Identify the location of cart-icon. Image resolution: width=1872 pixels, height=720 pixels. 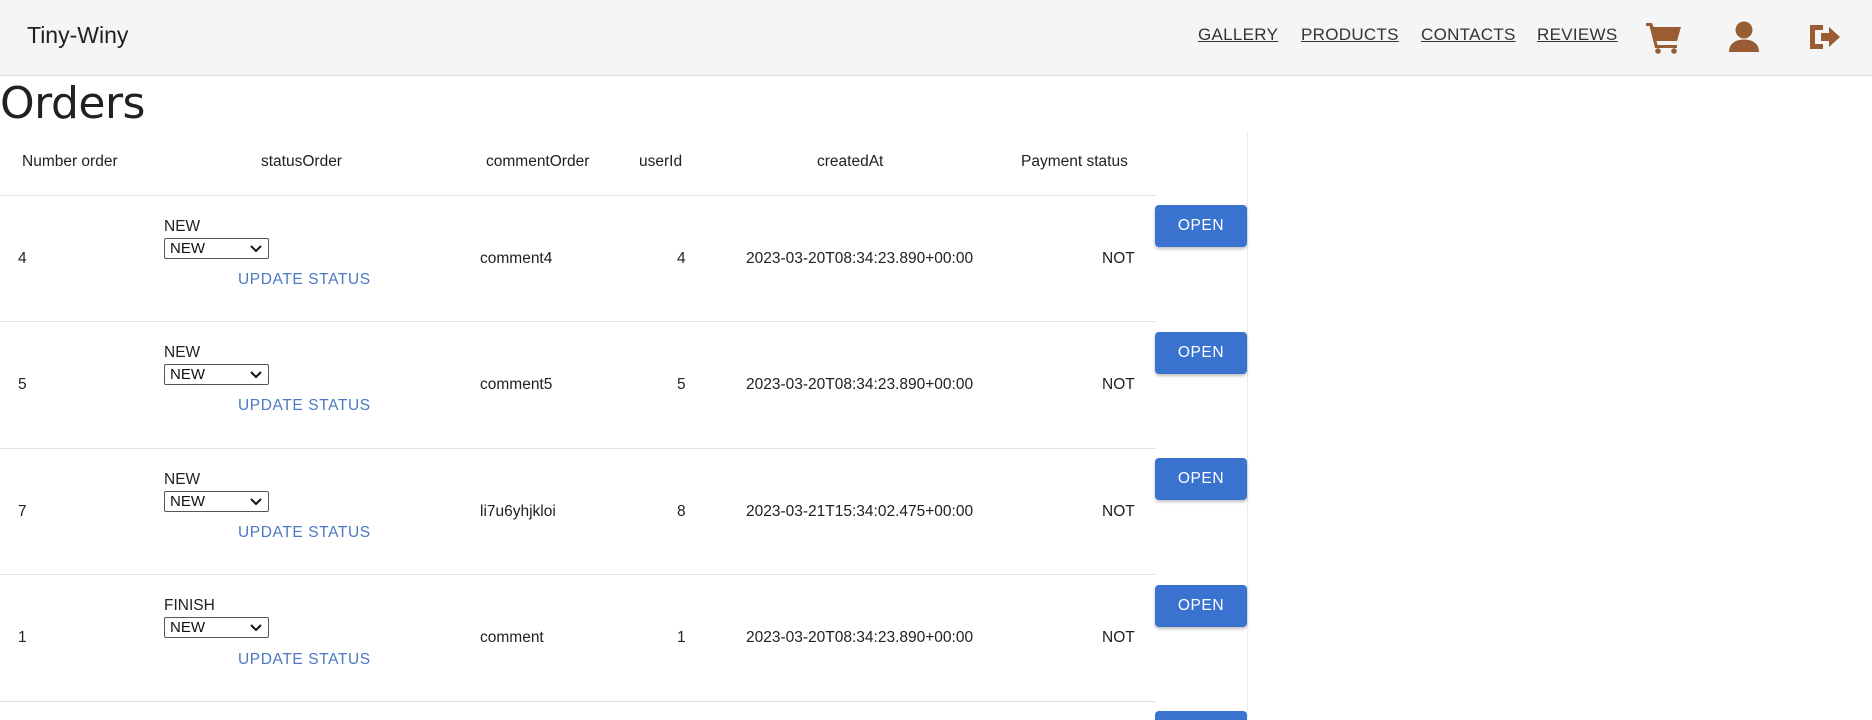
(1664, 37).